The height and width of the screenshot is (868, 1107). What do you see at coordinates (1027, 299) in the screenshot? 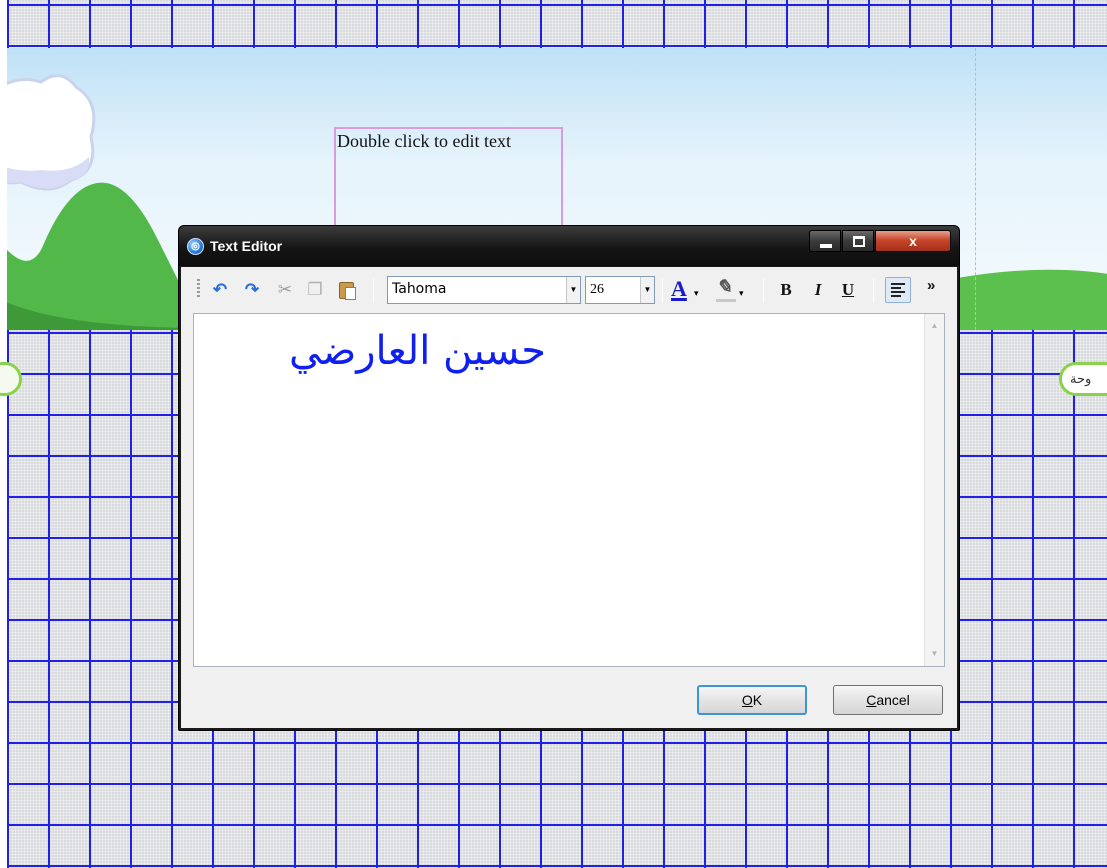
I see `green-hill-right-illustration` at bounding box center [1027, 299].